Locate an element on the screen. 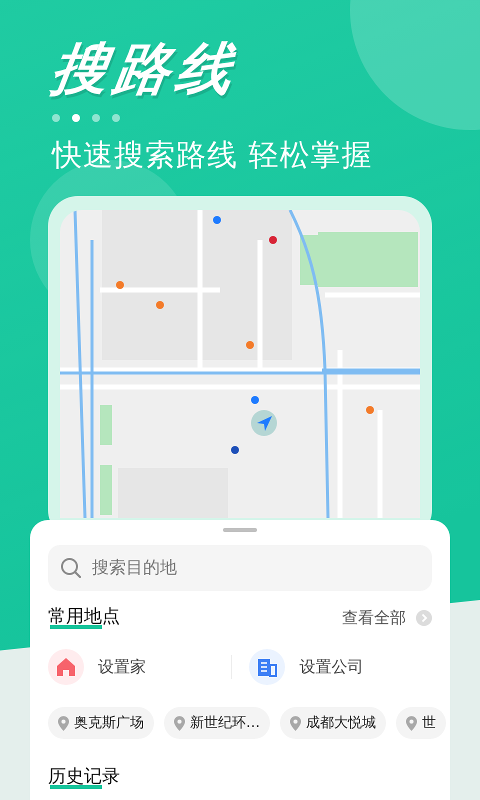  headline: 搜路线 is located at coordinates (146, 70).